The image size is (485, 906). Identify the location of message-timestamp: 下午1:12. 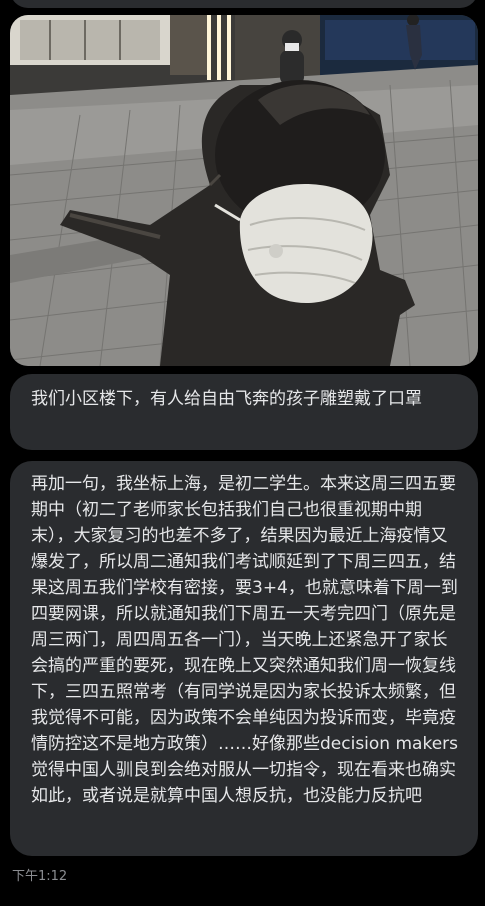
(40, 876).